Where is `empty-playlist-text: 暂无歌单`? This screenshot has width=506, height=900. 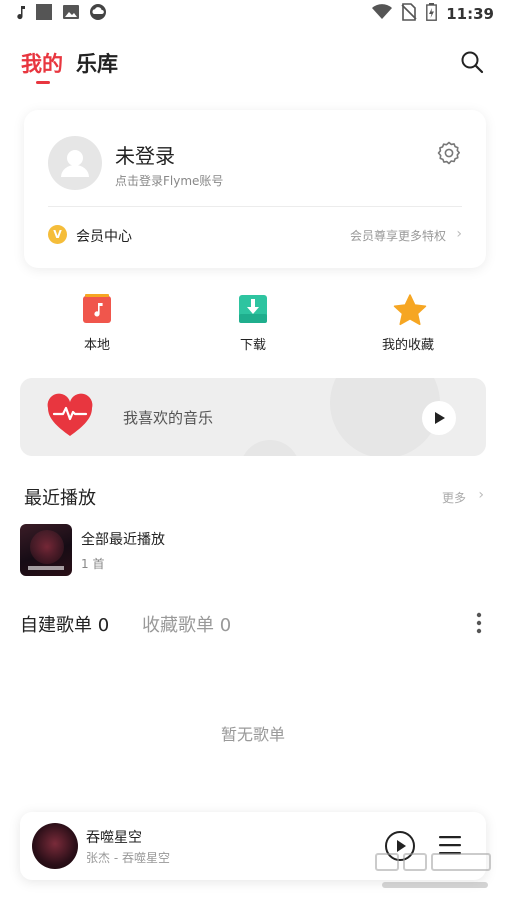
empty-playlist-text: 暂无歌单 is located at coordinates (252, 734).